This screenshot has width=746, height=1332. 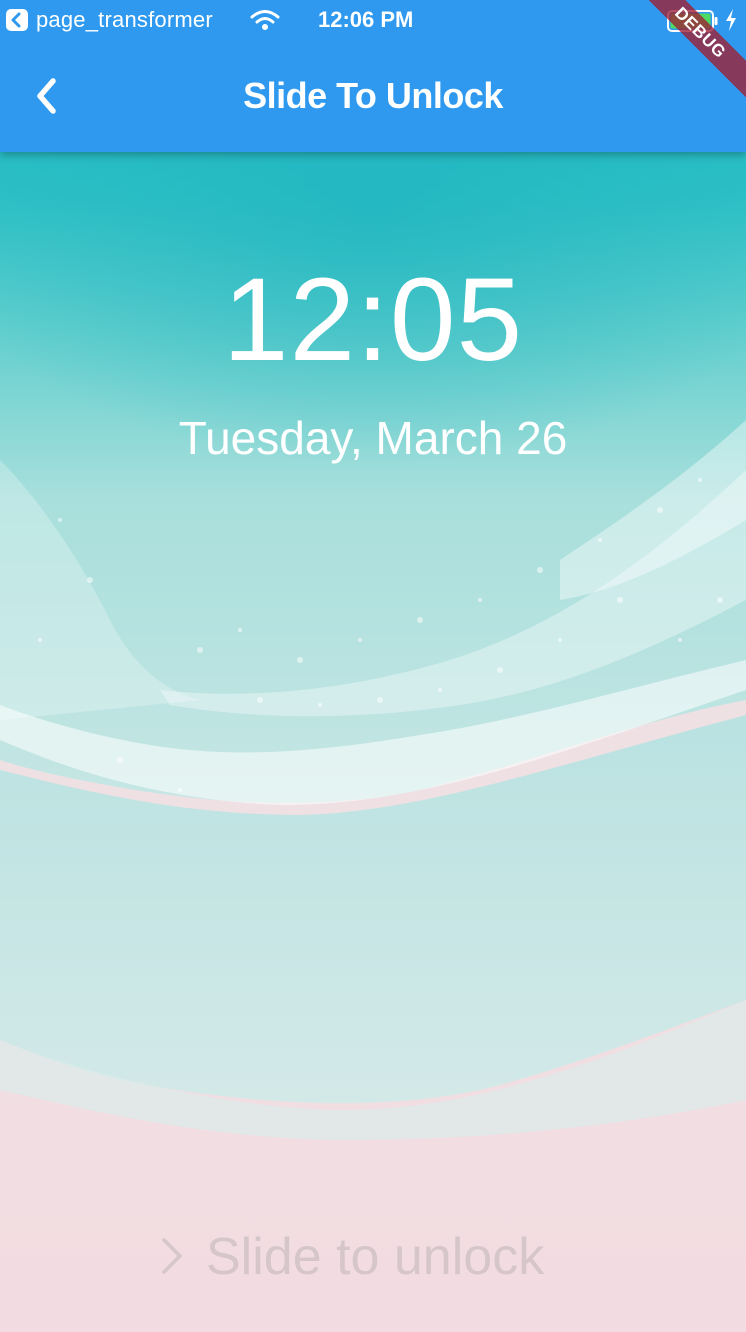 What do you see at coordinates (171, 1258) in the screenshot?
I see `chevron-right-icon` at bounding box center [171, 1258].